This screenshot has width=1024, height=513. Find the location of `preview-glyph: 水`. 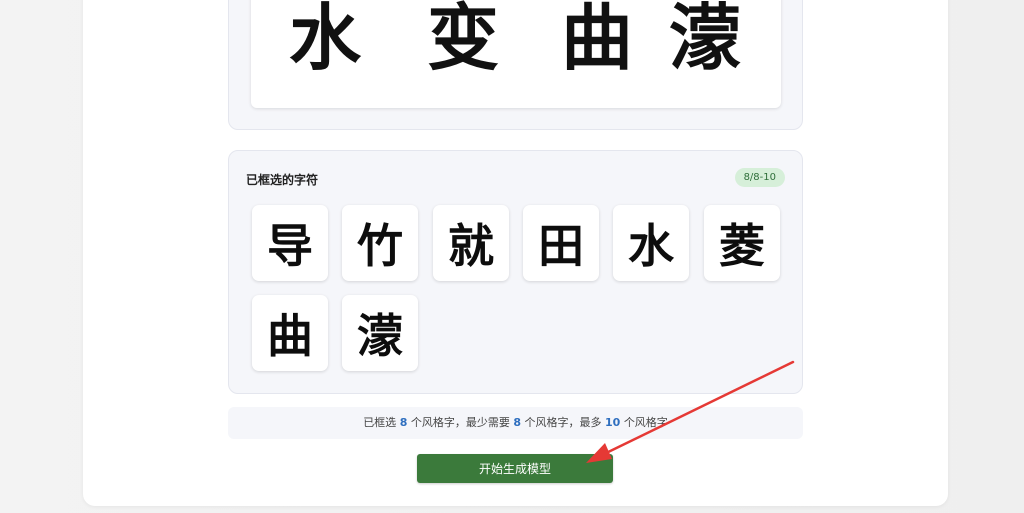

preview-glyph: 水 is located at coordinates (325, 40).